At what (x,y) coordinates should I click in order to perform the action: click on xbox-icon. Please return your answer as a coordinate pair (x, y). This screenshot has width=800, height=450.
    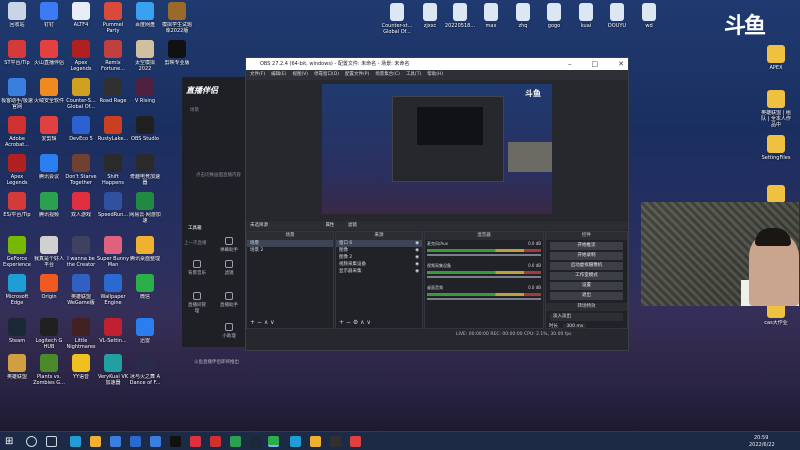
    Looking at the image, I should click on (235, 441).